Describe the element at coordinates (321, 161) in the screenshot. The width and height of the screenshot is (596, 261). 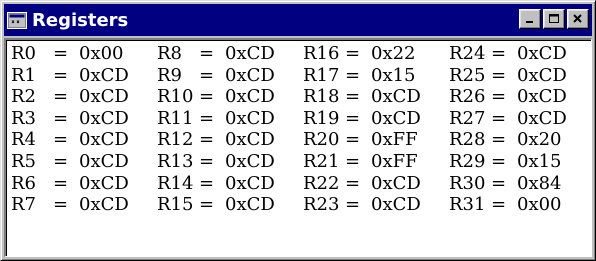
I see `register-name: R21` at that location.